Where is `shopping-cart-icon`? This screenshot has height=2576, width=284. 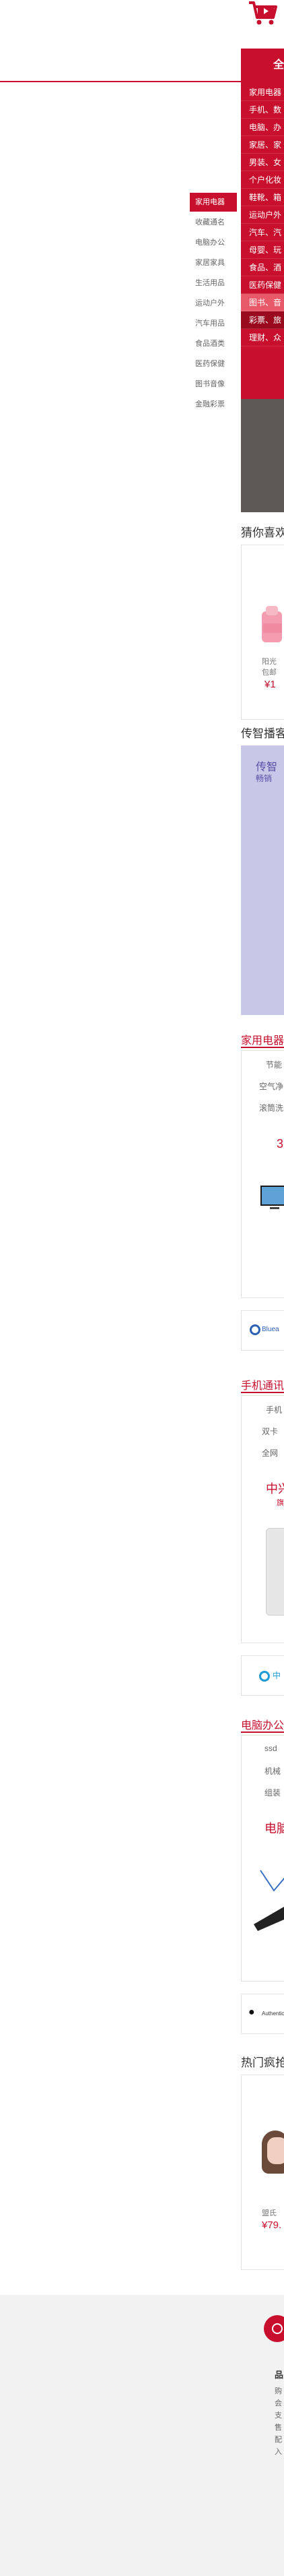 shopping-cart-icon is located at coordinates (261, 14).